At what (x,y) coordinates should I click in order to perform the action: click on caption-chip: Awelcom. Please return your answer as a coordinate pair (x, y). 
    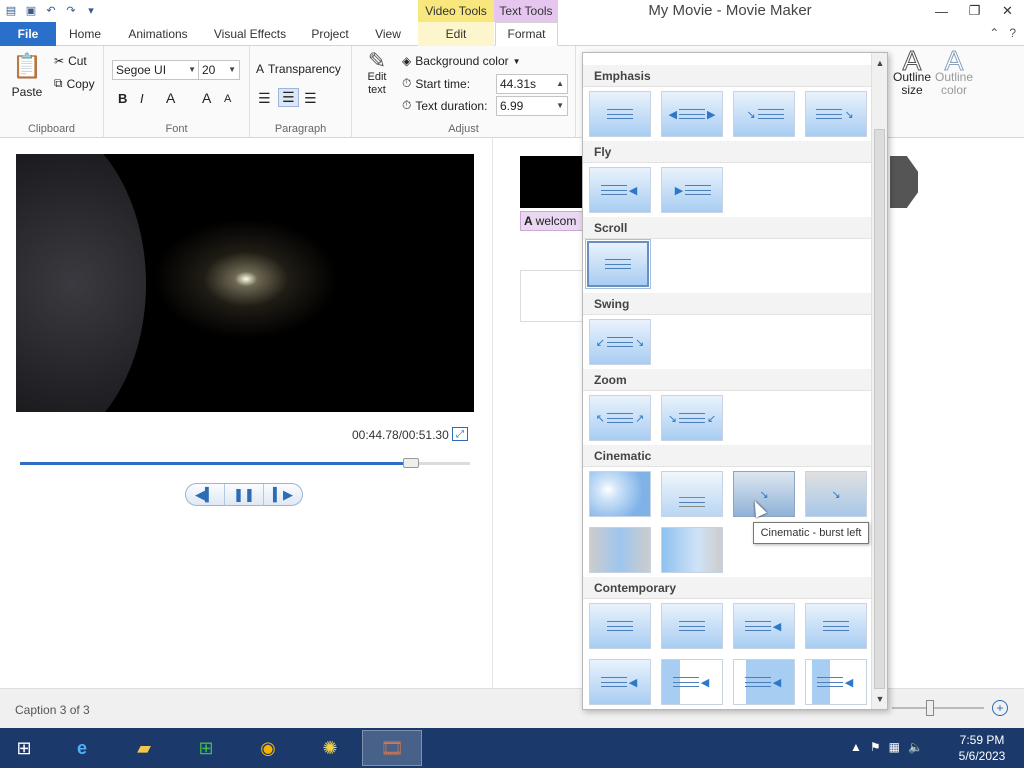
    Looking at the image, I should click on (555, 221).